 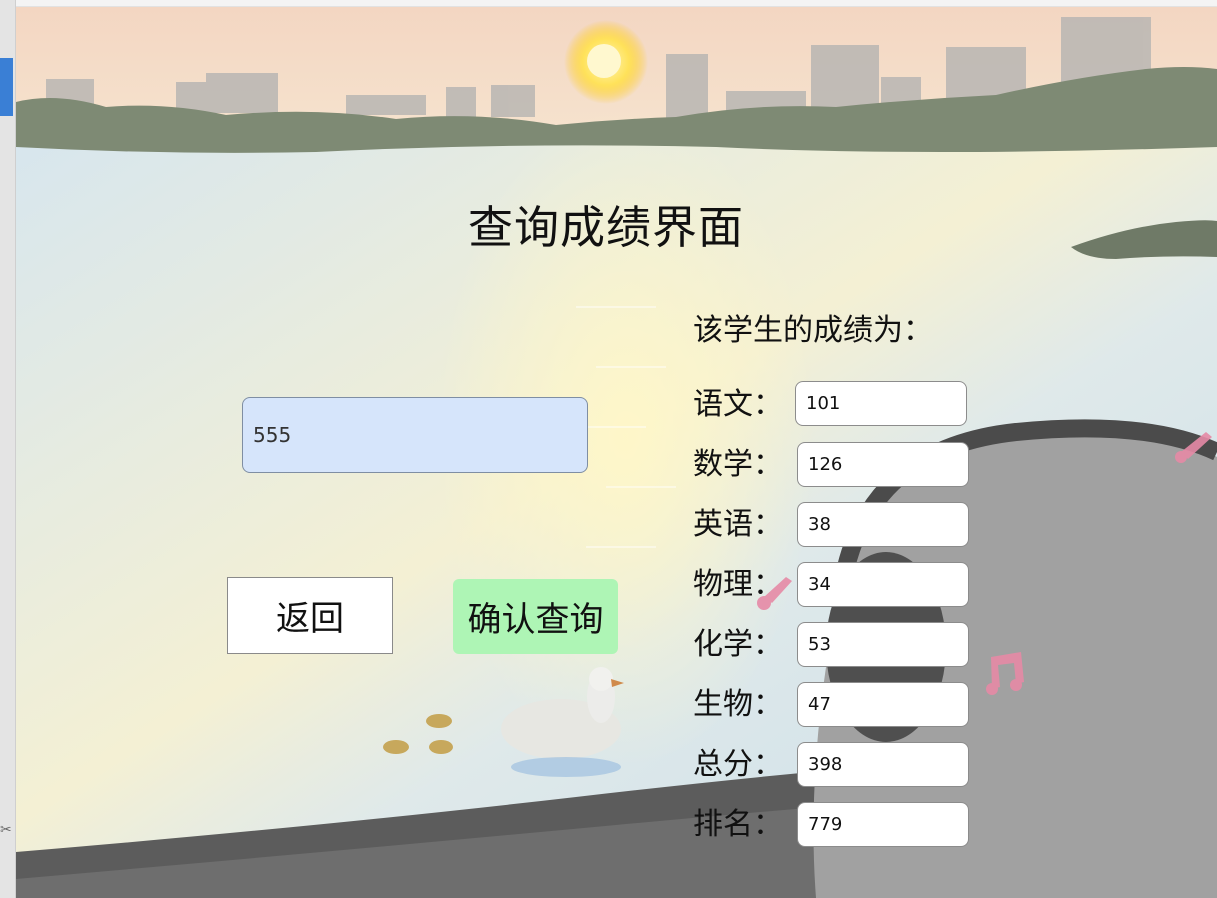 What do you see at coordinates (738, 524) in the screenshot?
I see `english-label: 英语：` at bounding box center [738, 524].